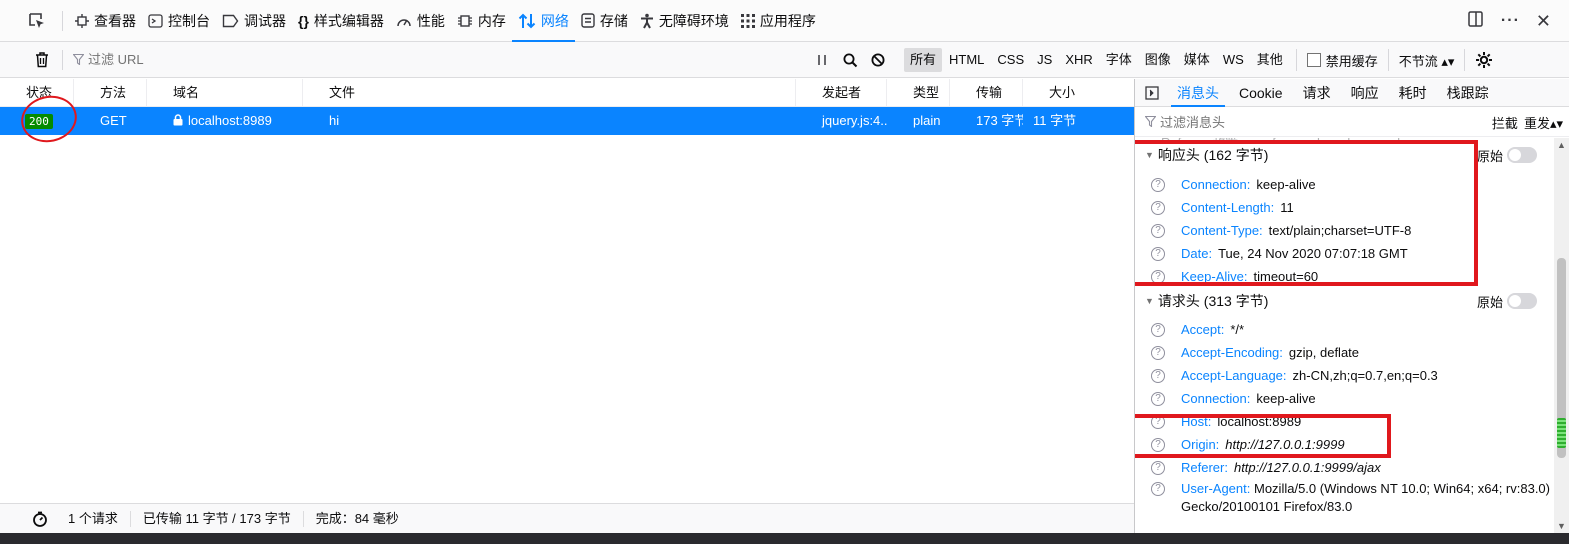 This screenshot has width=1569, height=544. Describe the element at coordinates (918, 92) in the screenshot. I see `column-header-type: 类型` at that location.